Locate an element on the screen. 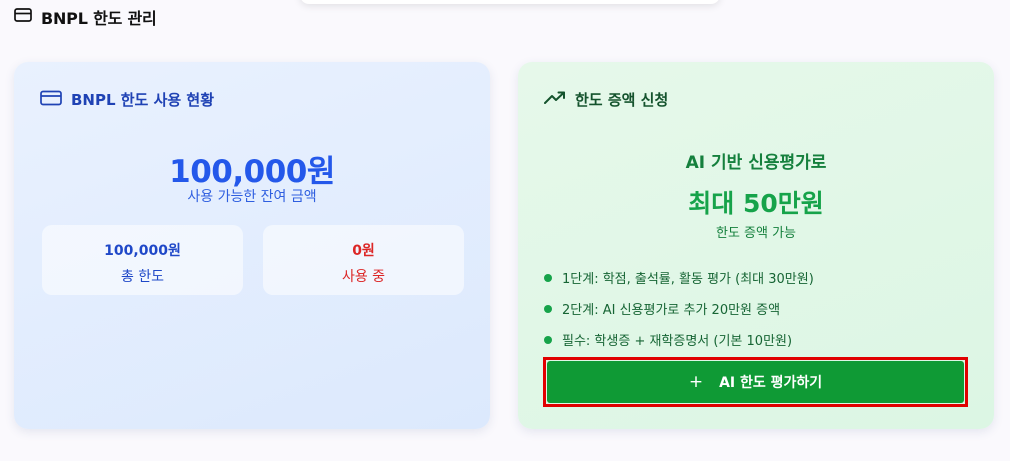 The image size is (1010, 461). promo-headline: AI 기반 신용평가로 is located at coordinates (756, 163).